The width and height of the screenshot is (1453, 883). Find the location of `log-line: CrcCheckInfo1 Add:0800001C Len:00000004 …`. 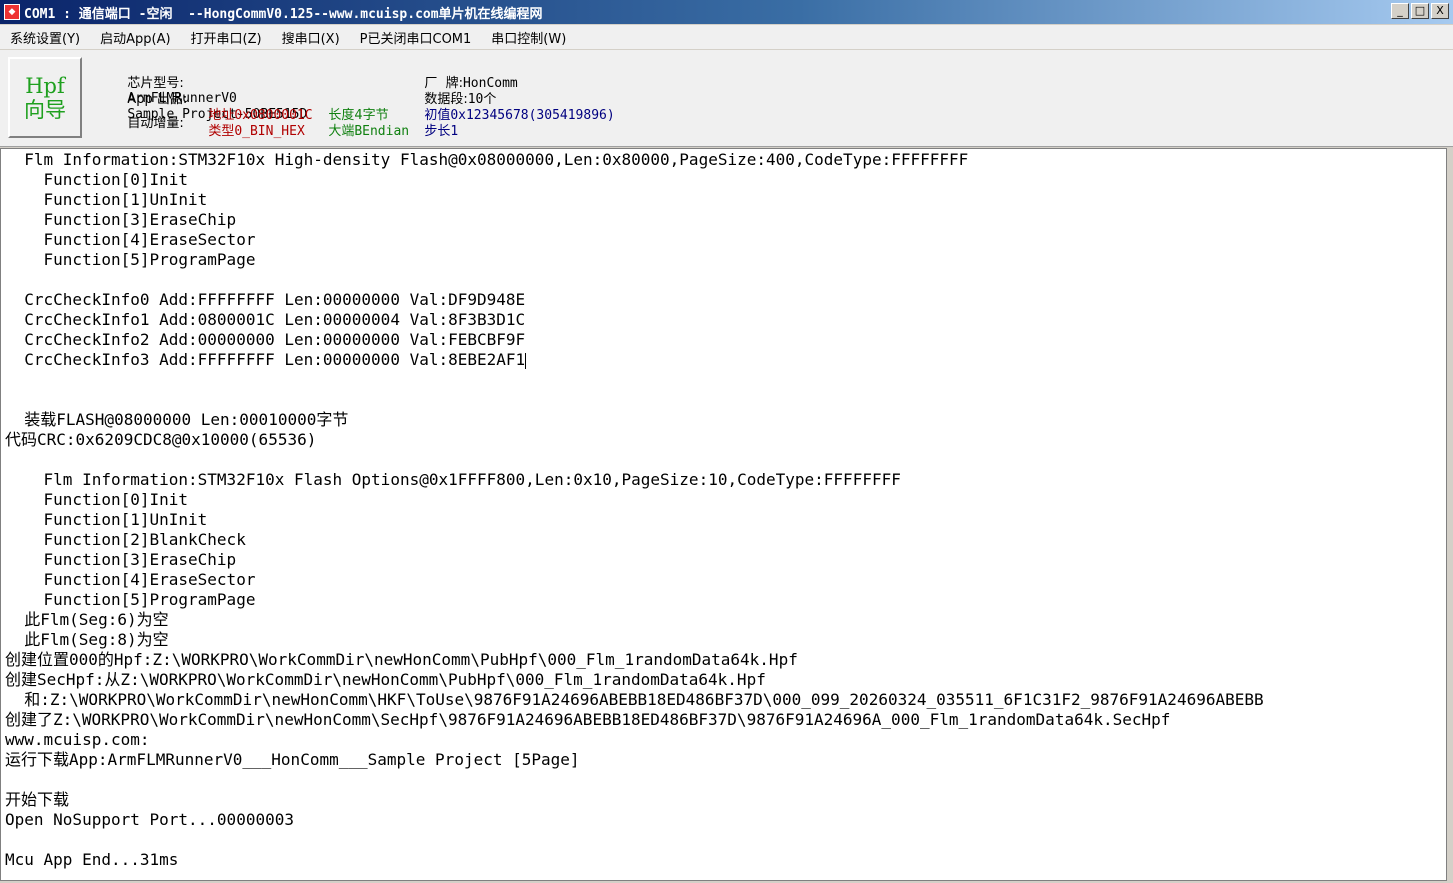

log-line: CrcCheckInfo1 Add:0800001C Len:00000004 … is located at coordinates (265, 319).